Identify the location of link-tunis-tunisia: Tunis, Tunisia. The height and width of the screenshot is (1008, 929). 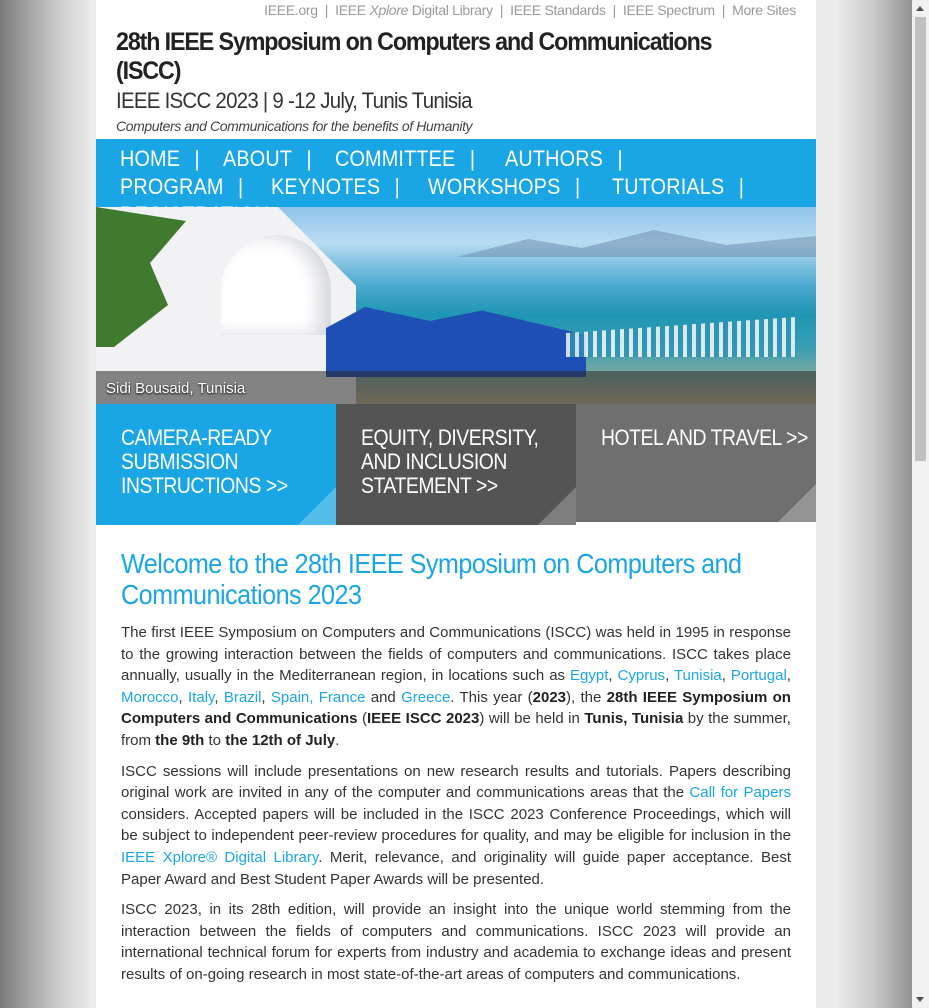
(633, 718).